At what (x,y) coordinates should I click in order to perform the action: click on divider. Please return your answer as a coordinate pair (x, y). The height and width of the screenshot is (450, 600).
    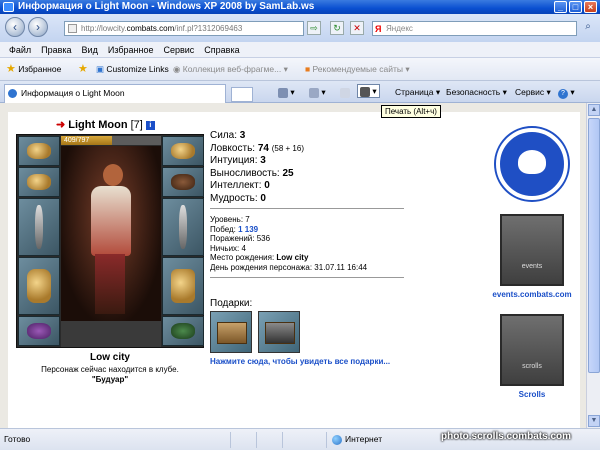
    Looking at the image, I should click on (307, 208).